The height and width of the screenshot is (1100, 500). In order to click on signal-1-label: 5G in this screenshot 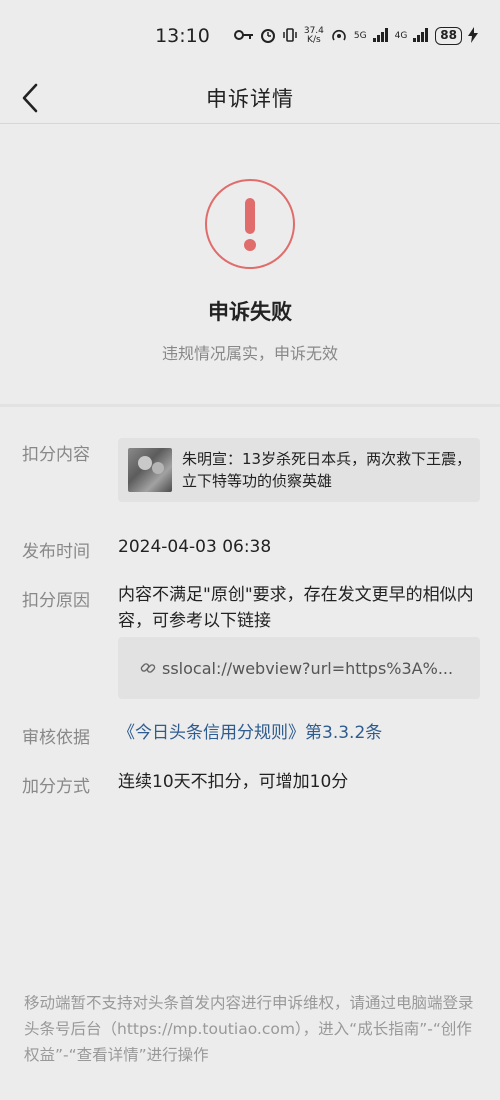, I will do `click(360, 36)`.